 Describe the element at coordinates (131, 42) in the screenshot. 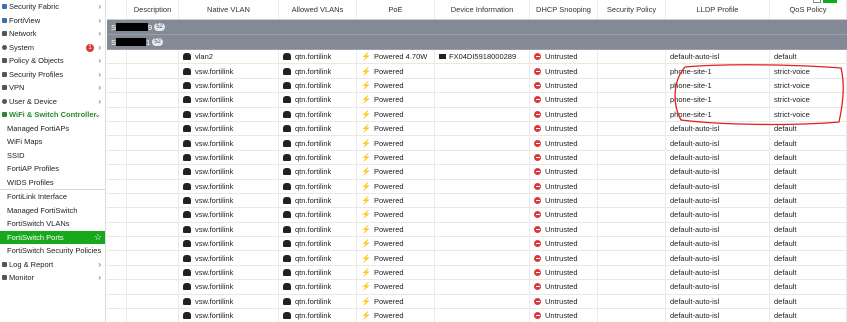

I see `redacted-name` at that location.